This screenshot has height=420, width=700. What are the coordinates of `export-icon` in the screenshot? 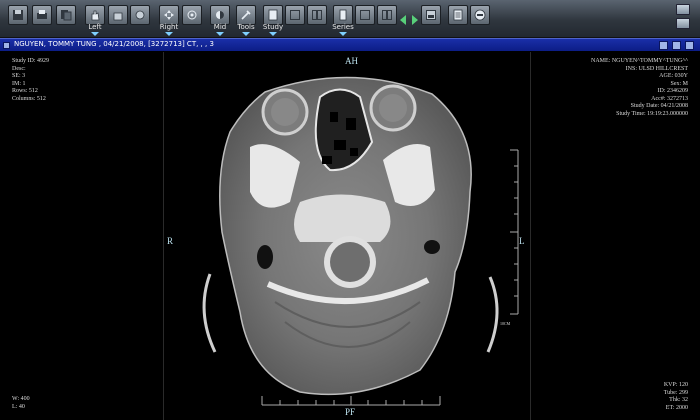 It's located at (66, 15).